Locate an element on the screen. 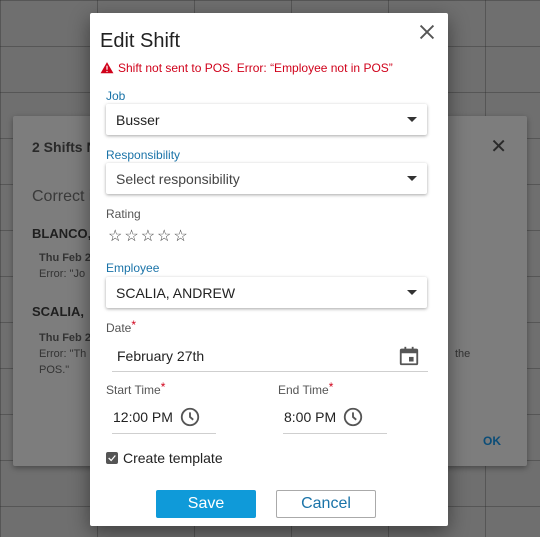  employee-select: SCALIA, ANDREW is located at coordinates (266, 292).